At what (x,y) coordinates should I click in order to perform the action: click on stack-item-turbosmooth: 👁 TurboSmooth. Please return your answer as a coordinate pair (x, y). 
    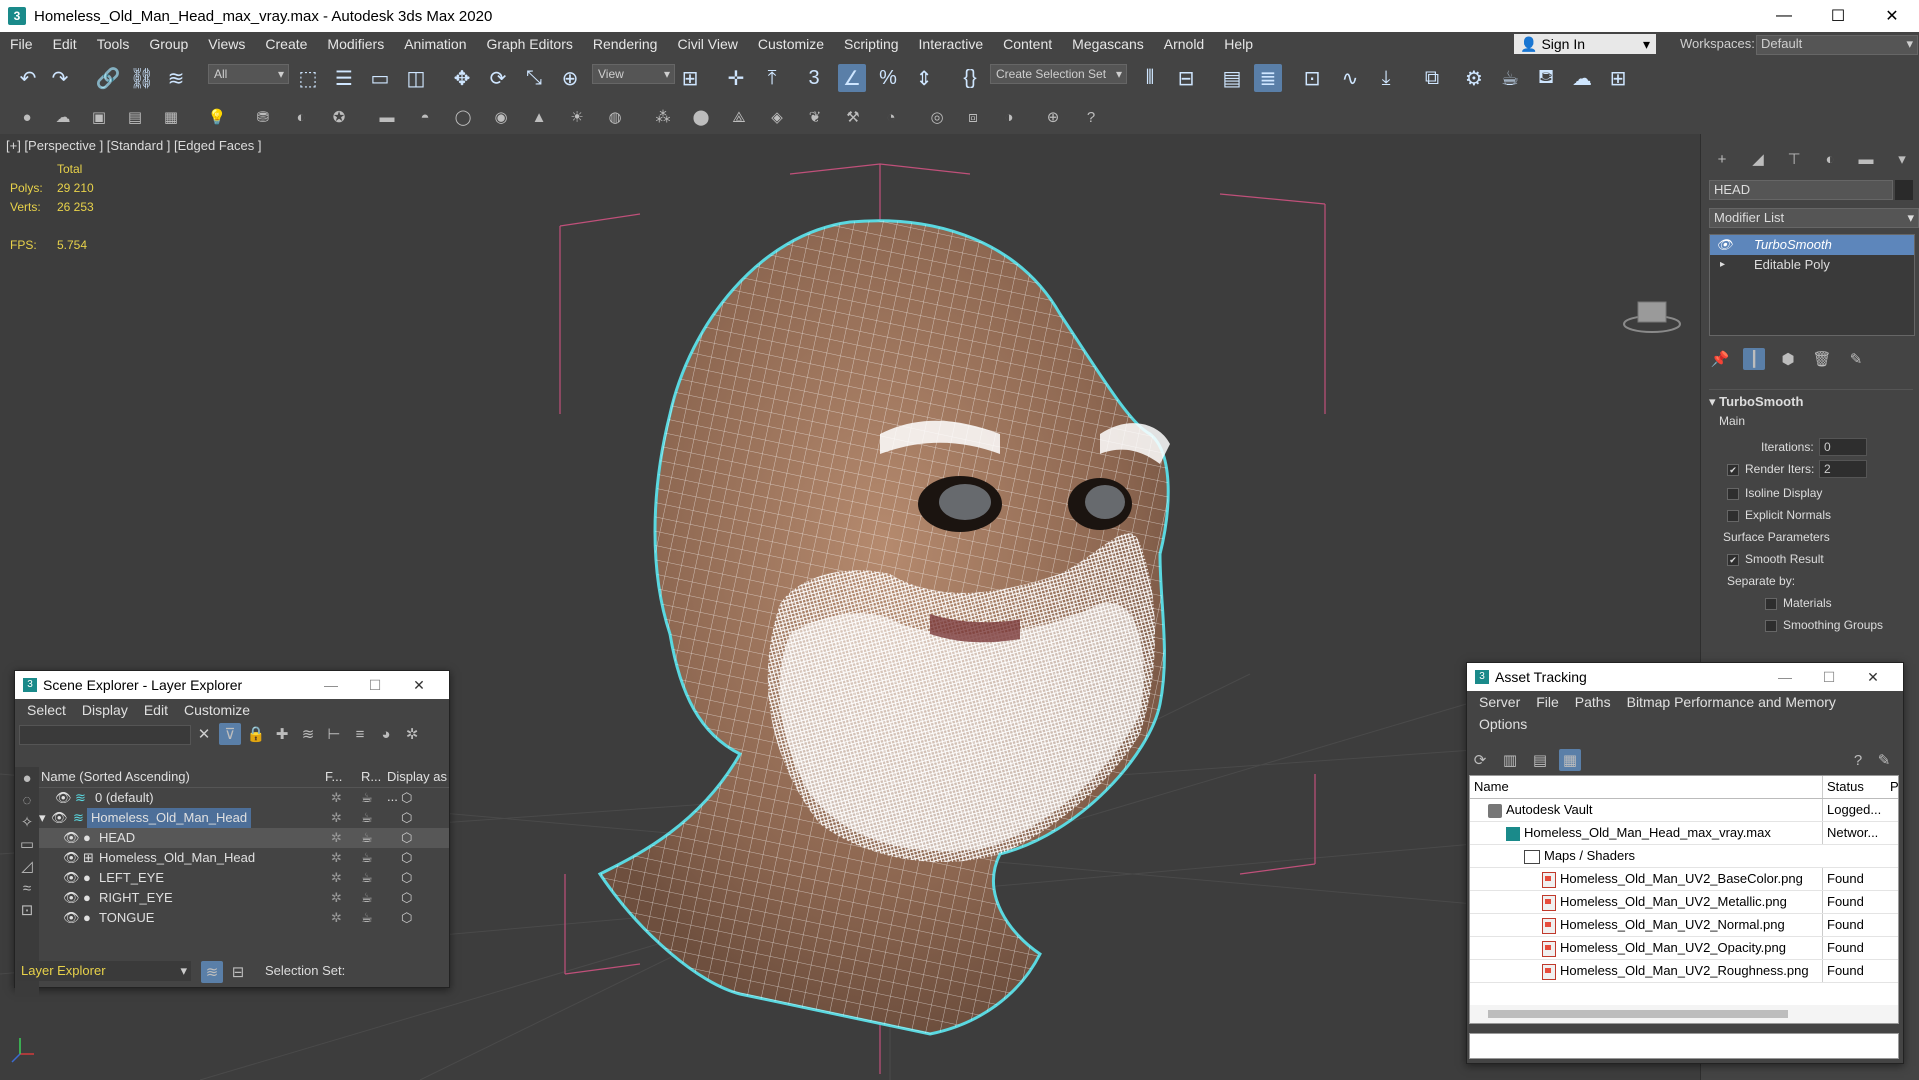
    Looking at the image, I should click on (1812, 245).